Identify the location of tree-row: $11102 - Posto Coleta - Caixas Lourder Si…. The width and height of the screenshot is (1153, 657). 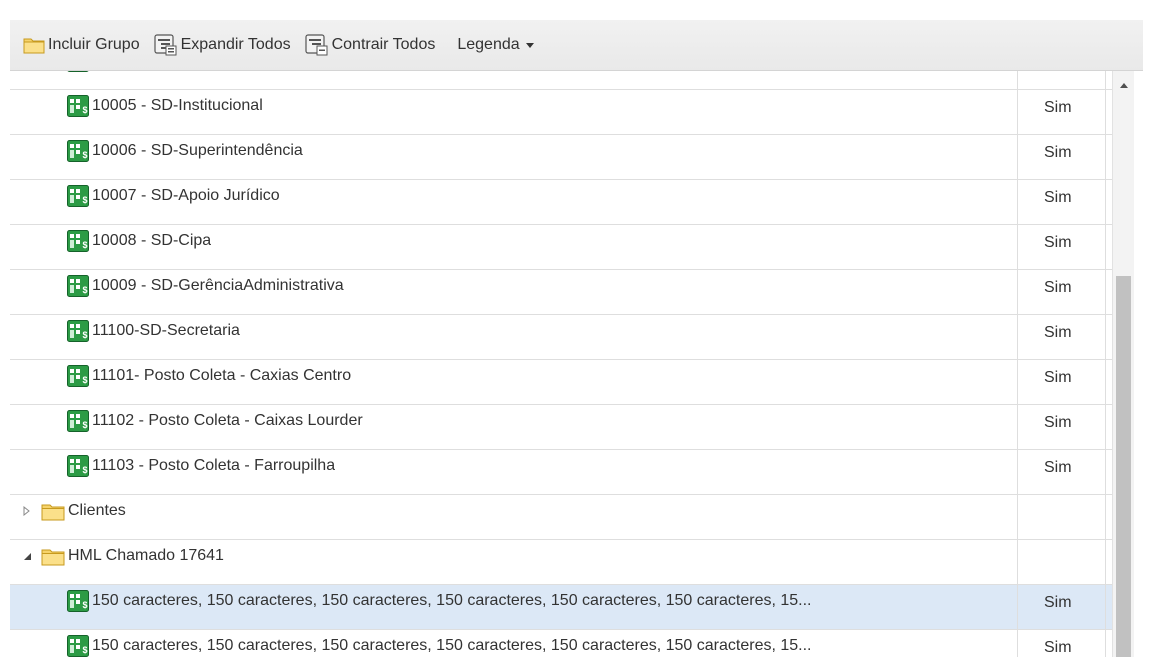
(562, 427).